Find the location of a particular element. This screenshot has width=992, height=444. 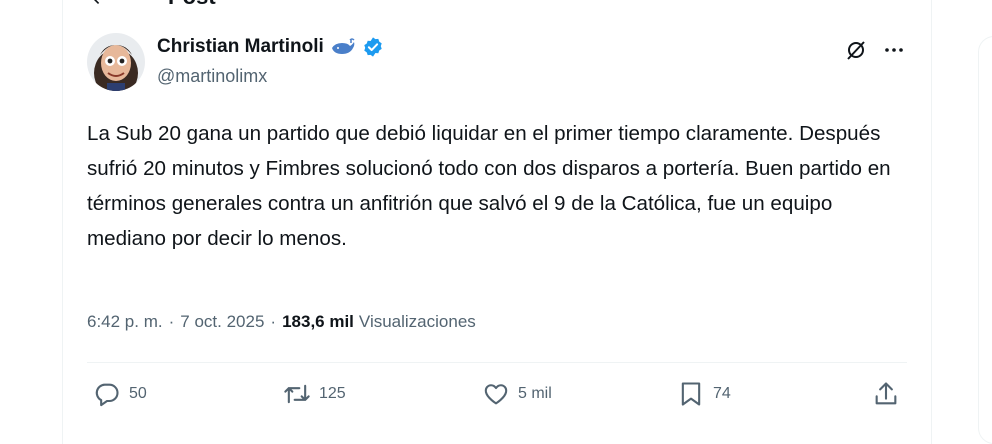

sidebar-card is located at coordinates (985, 240).